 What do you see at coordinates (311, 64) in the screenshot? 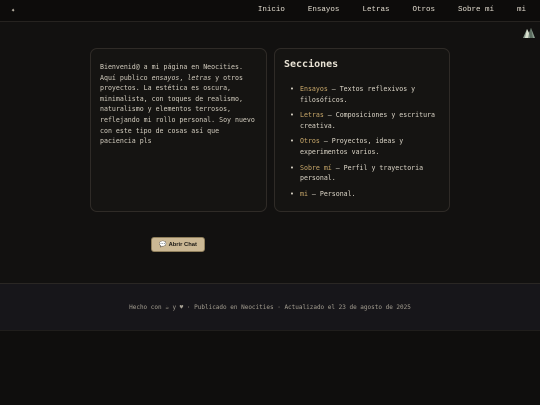
I see `sections-title: Secciones` at bounding box center [311, 64].